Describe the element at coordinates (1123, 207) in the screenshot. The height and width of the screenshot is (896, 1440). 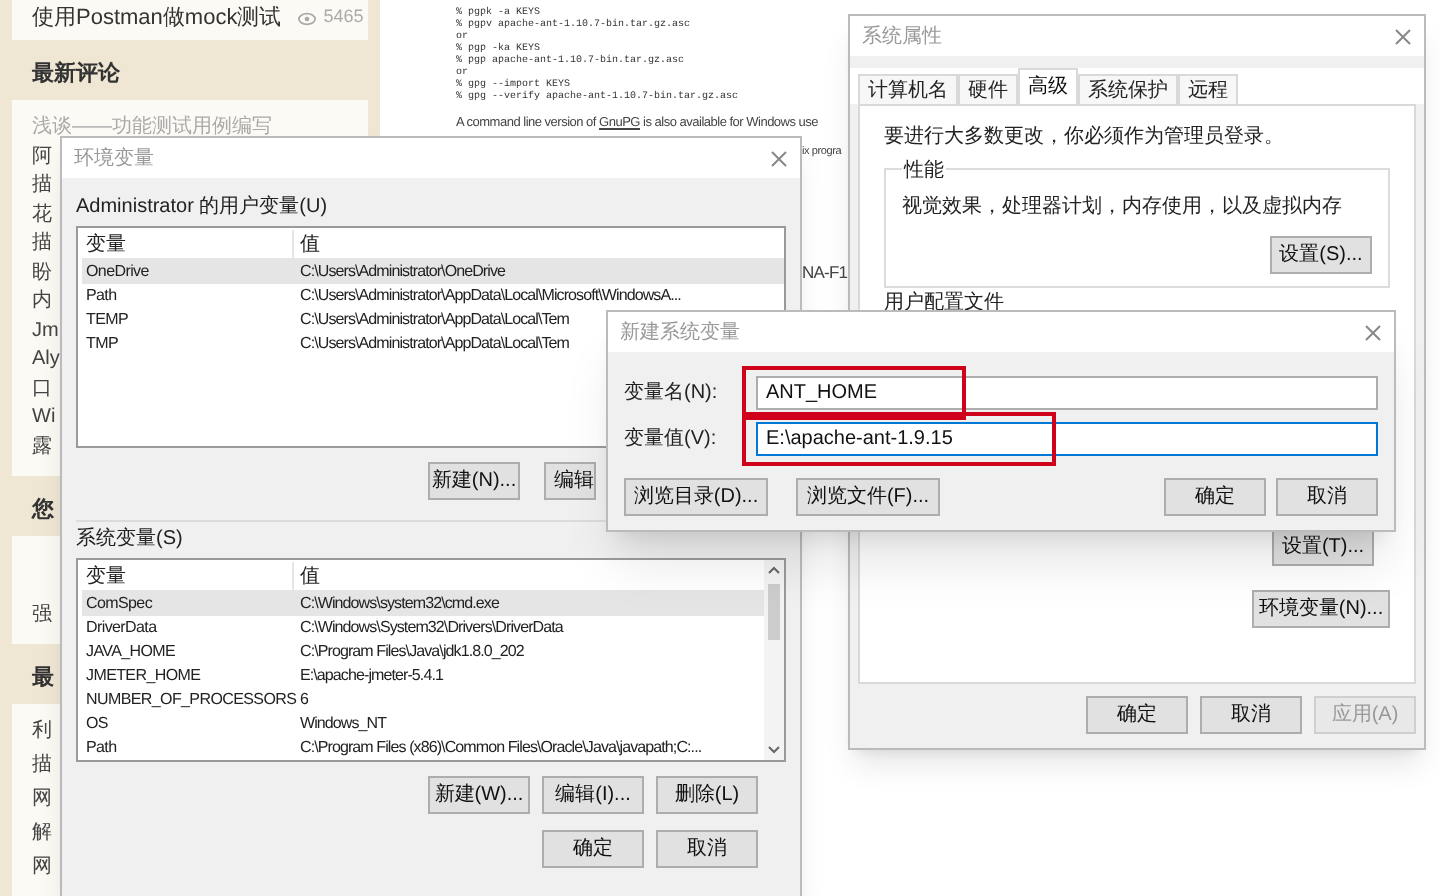
I see `group-description: 视觉效果，处理器计划，内存使用，以及虚拟内存` at that location.